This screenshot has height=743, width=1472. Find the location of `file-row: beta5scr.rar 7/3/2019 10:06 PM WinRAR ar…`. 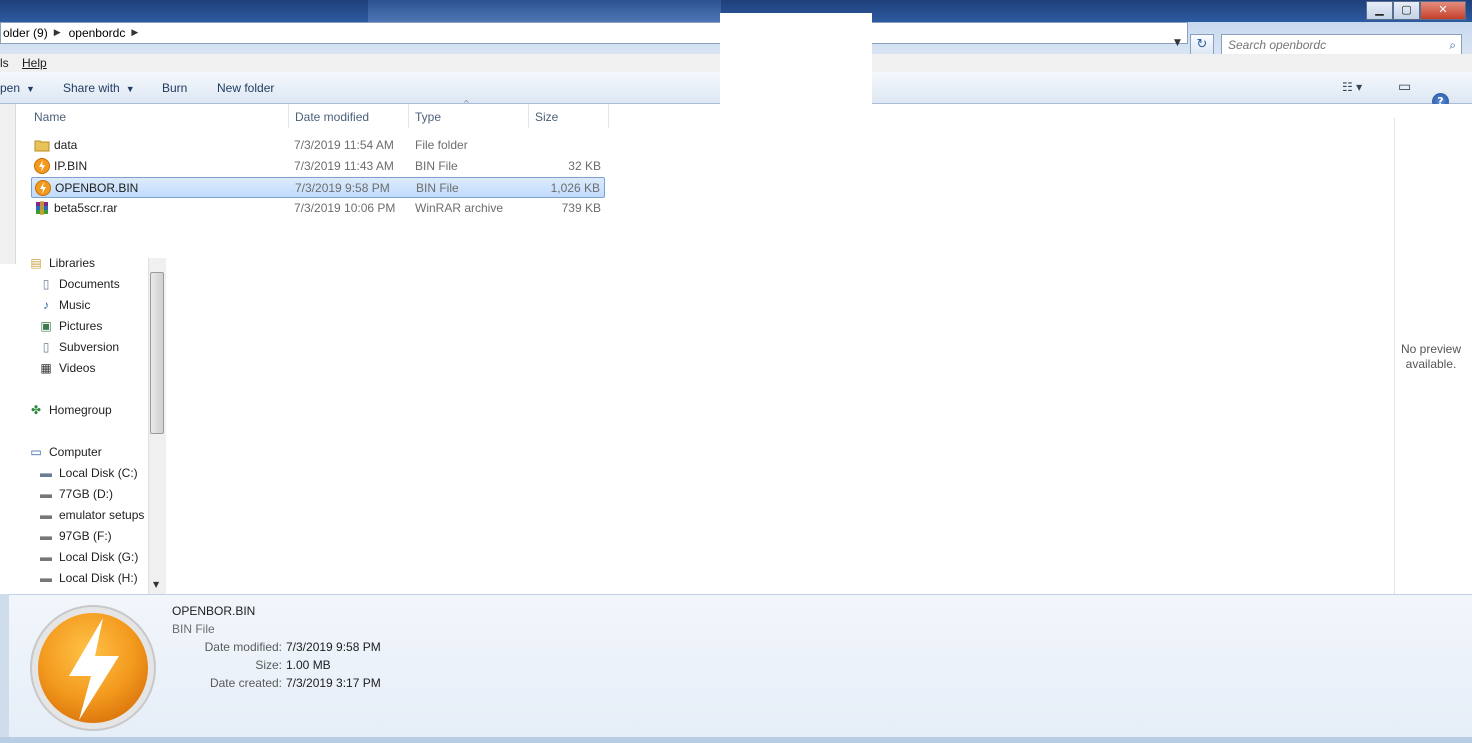

file-row: beta5scr.rar 7/3/2019 10:06 PM WinRAR ar… is located at coordinates (318, 208).